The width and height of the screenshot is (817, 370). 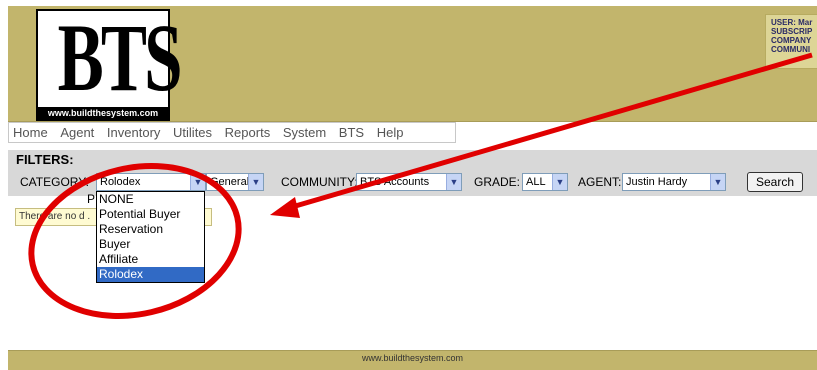 I want to click on agent-label: AGENT:, so click(x=600, y=182).